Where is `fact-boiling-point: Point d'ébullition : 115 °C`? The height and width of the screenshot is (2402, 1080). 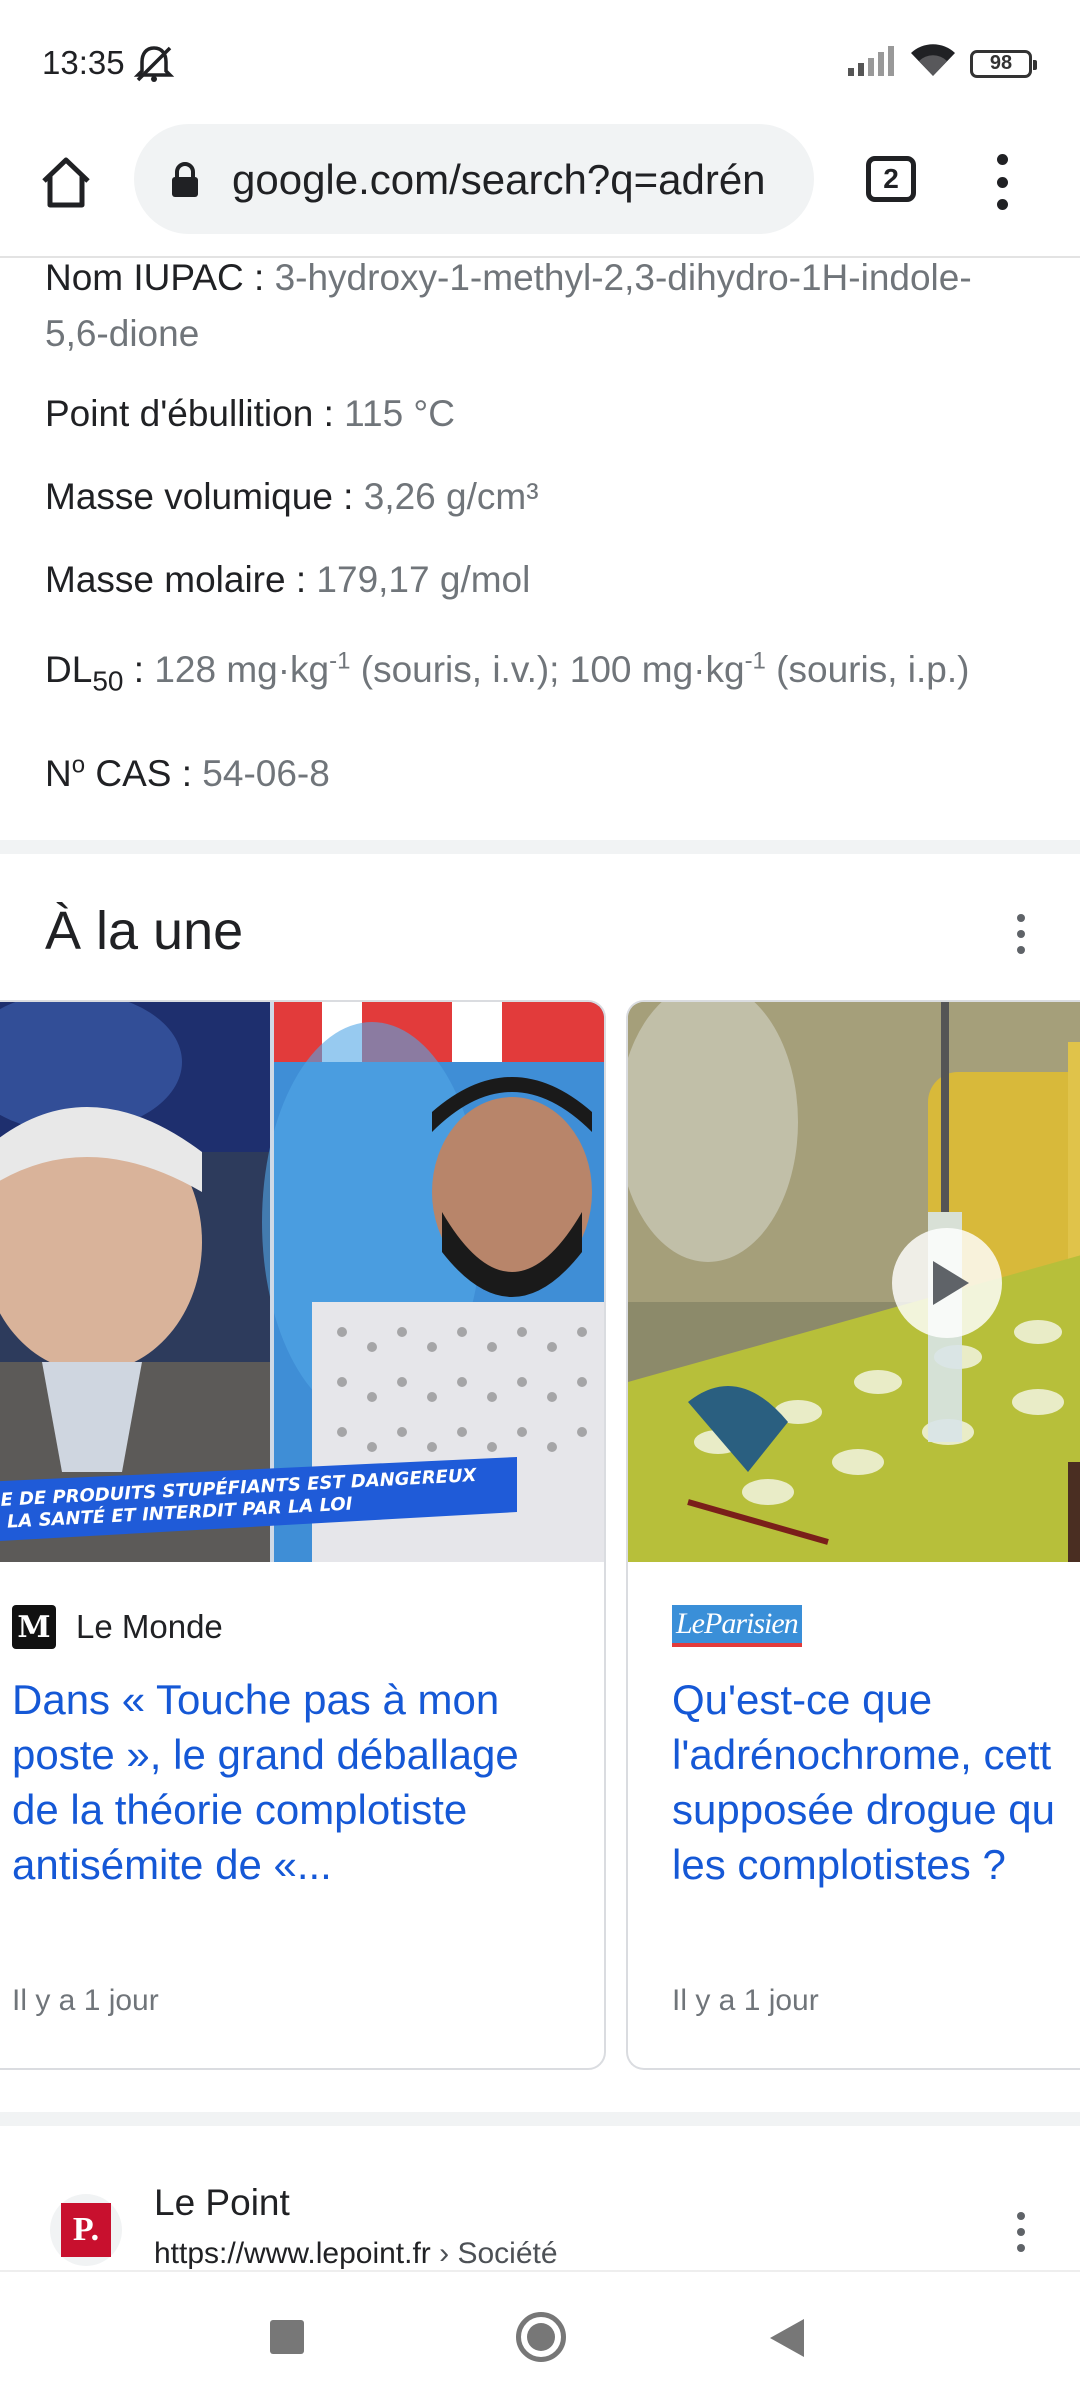 fact-boiling-point: Point d'ébullition : 115 °C is located at coordinates (250, 413).